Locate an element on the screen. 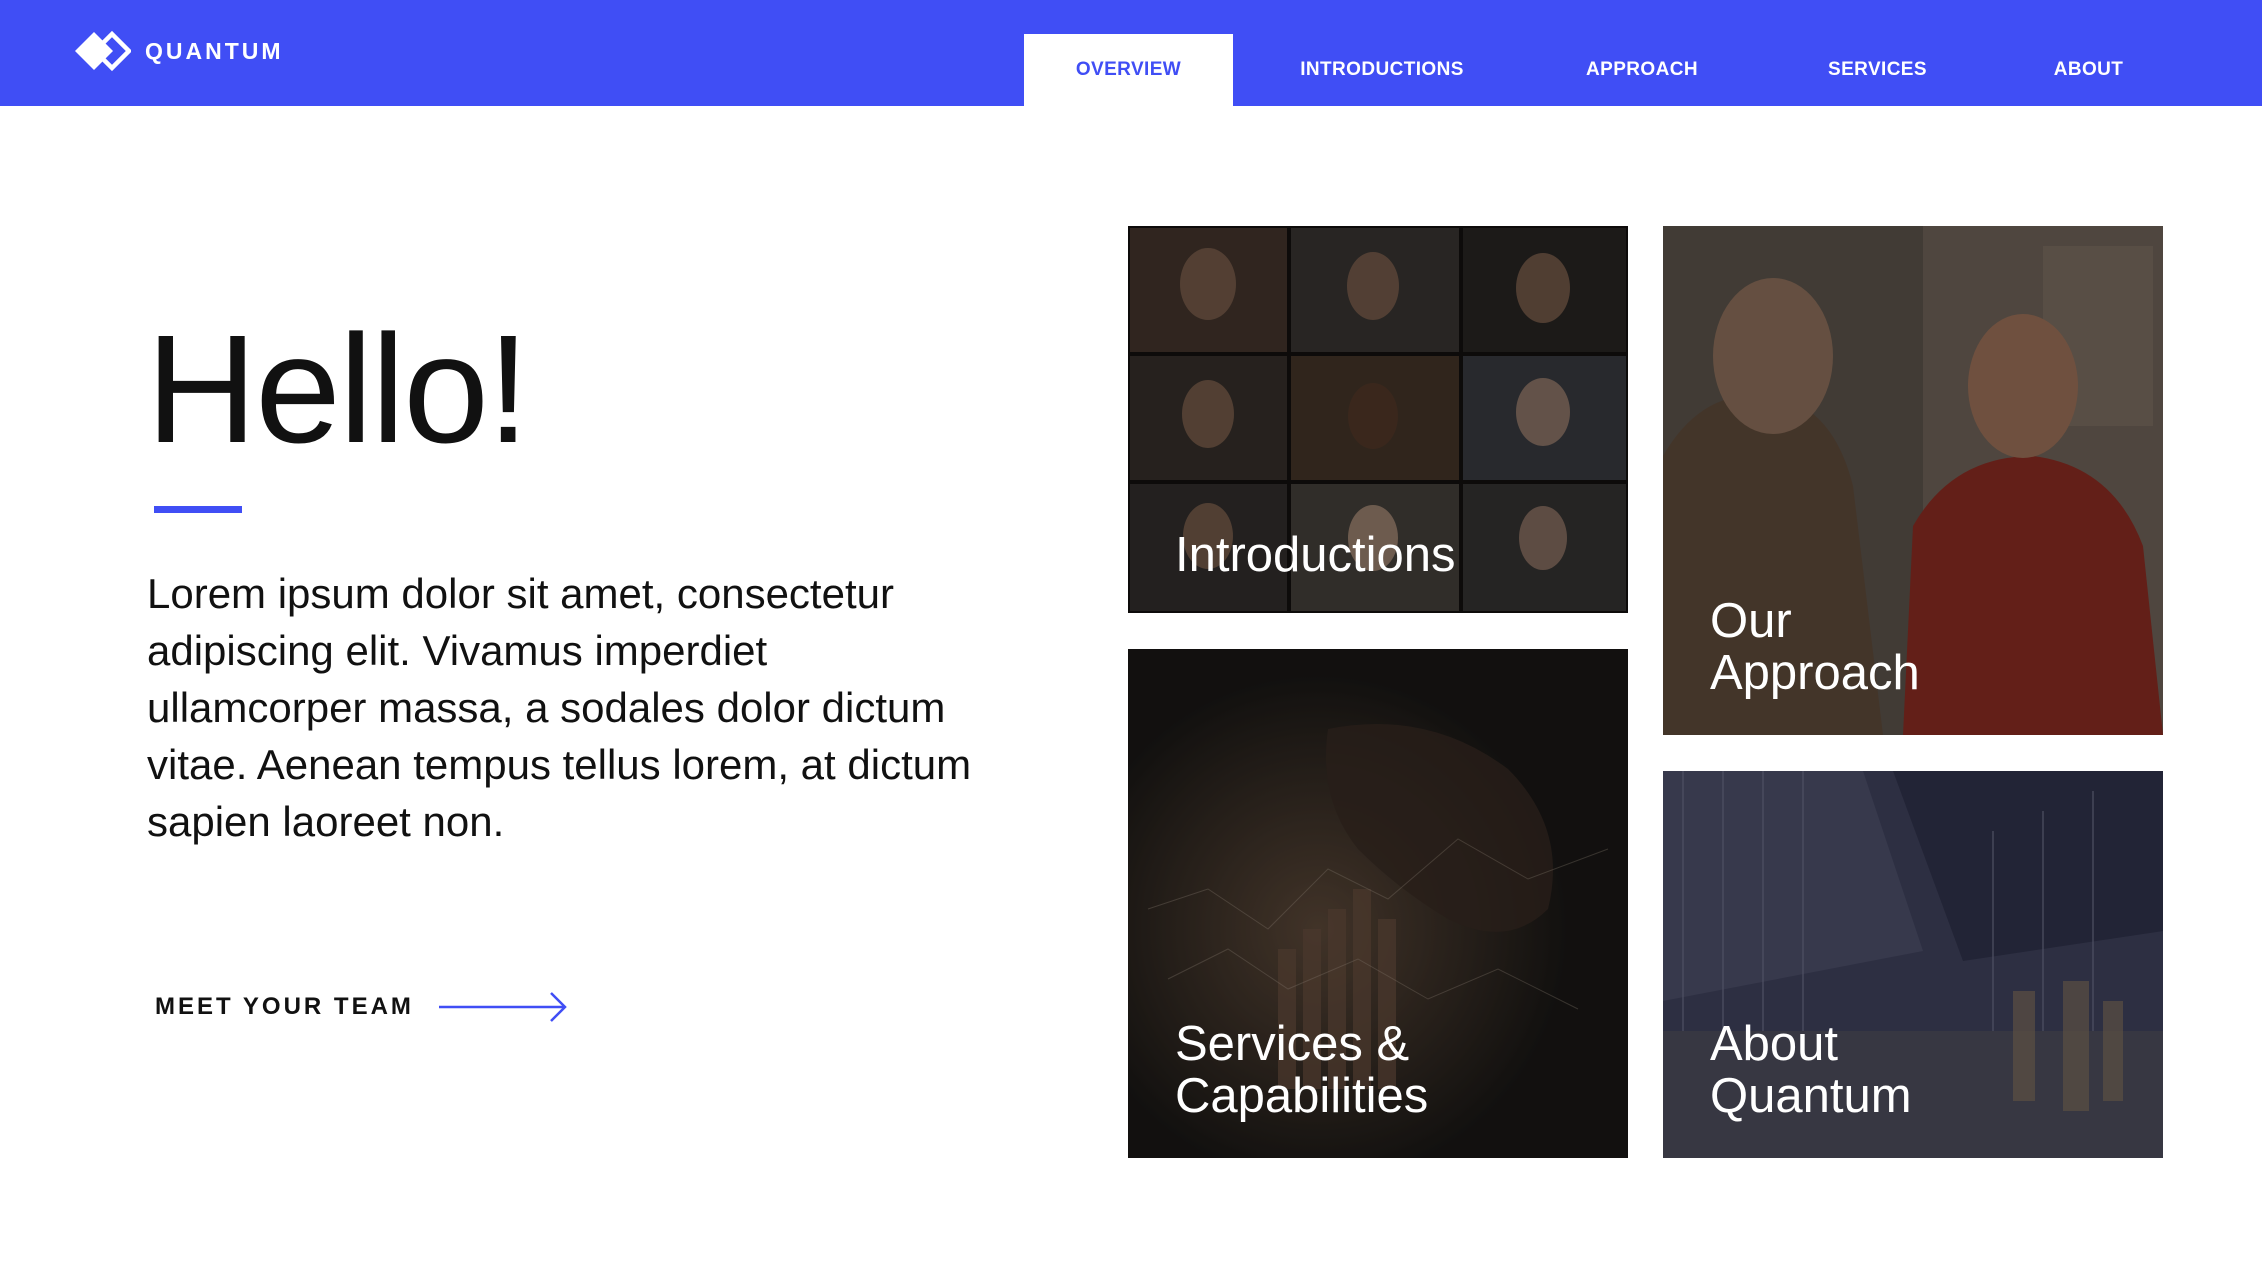  tile-label: About Quantum is located at coordinates (1811, 1070).